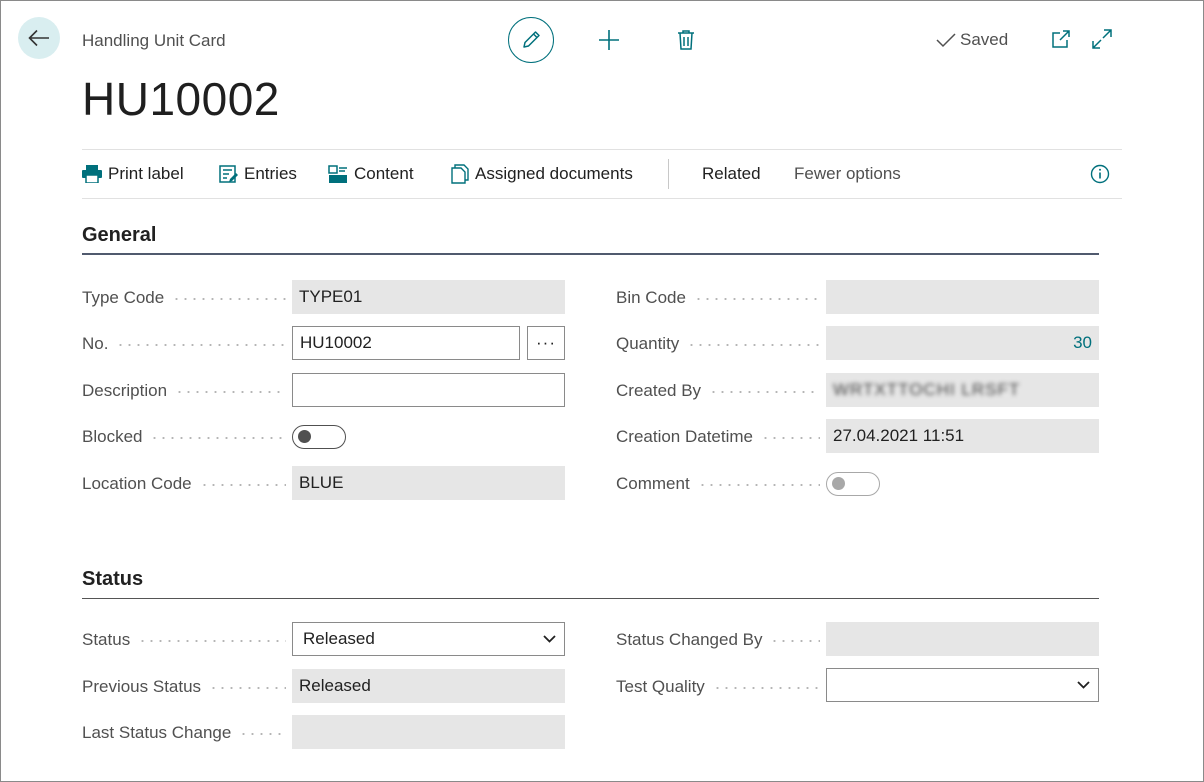 This screenshot has width=1204, height=782. What do you see at coordinates (428, 483) in the screenshot?
I see `location-code-field: BLUE` at bounding box center [428, 483].